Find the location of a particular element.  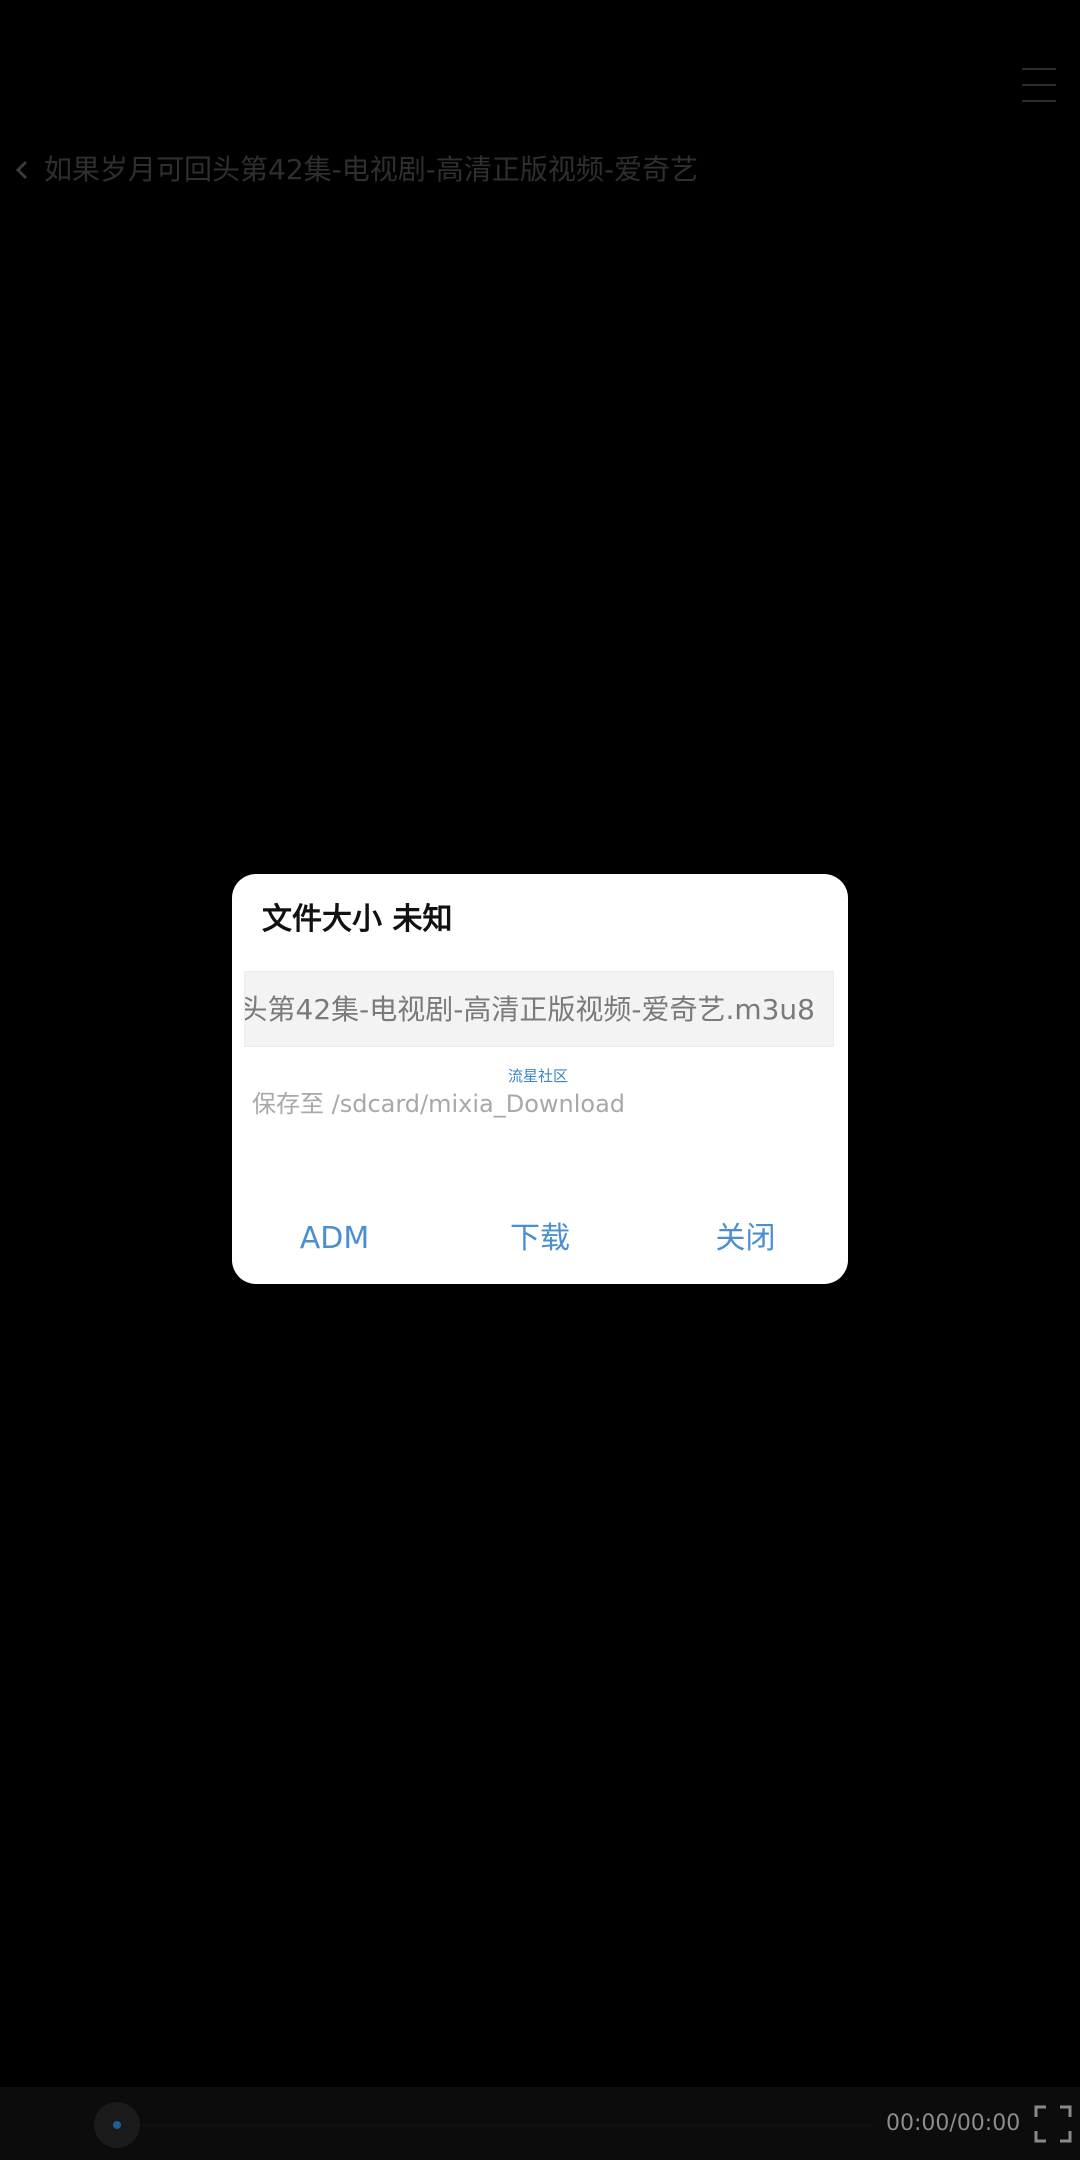

seek-thumb is located at coordinates (117, 2125).